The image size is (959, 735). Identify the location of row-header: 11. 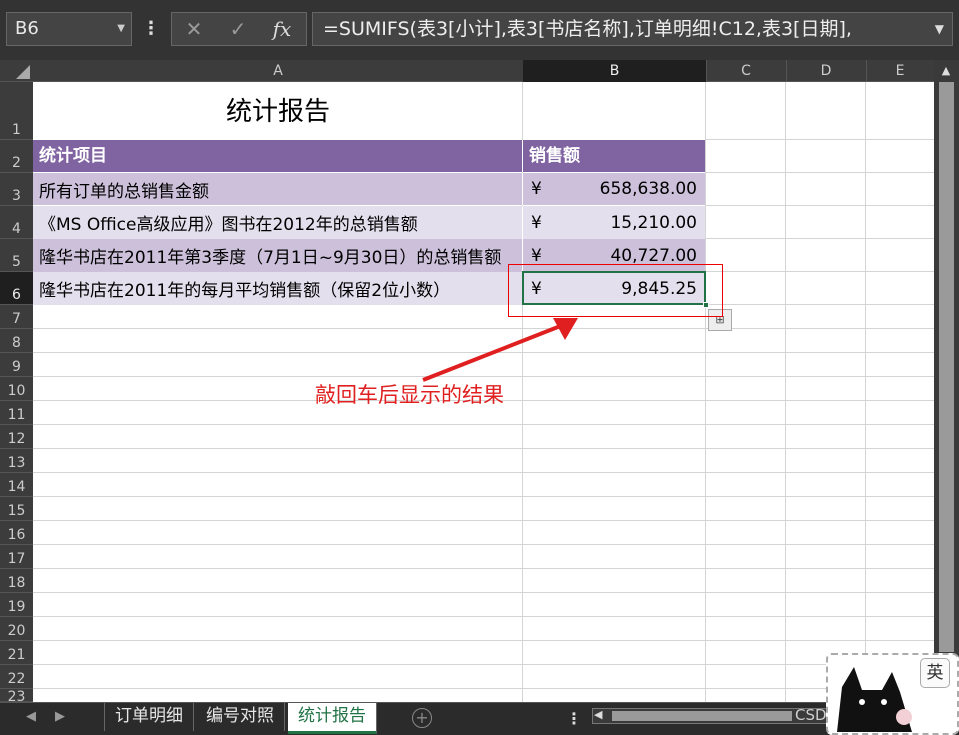
(16, 413).